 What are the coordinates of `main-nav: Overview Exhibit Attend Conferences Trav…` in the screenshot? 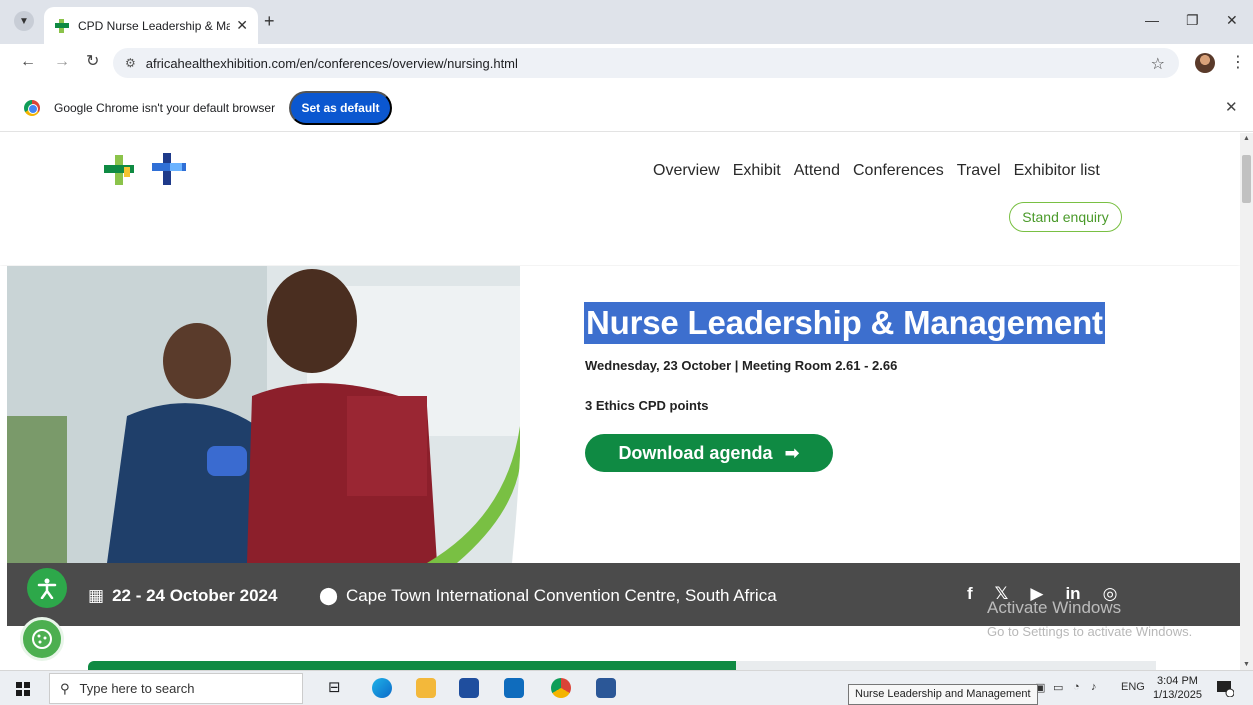 It's located at (876, 171).